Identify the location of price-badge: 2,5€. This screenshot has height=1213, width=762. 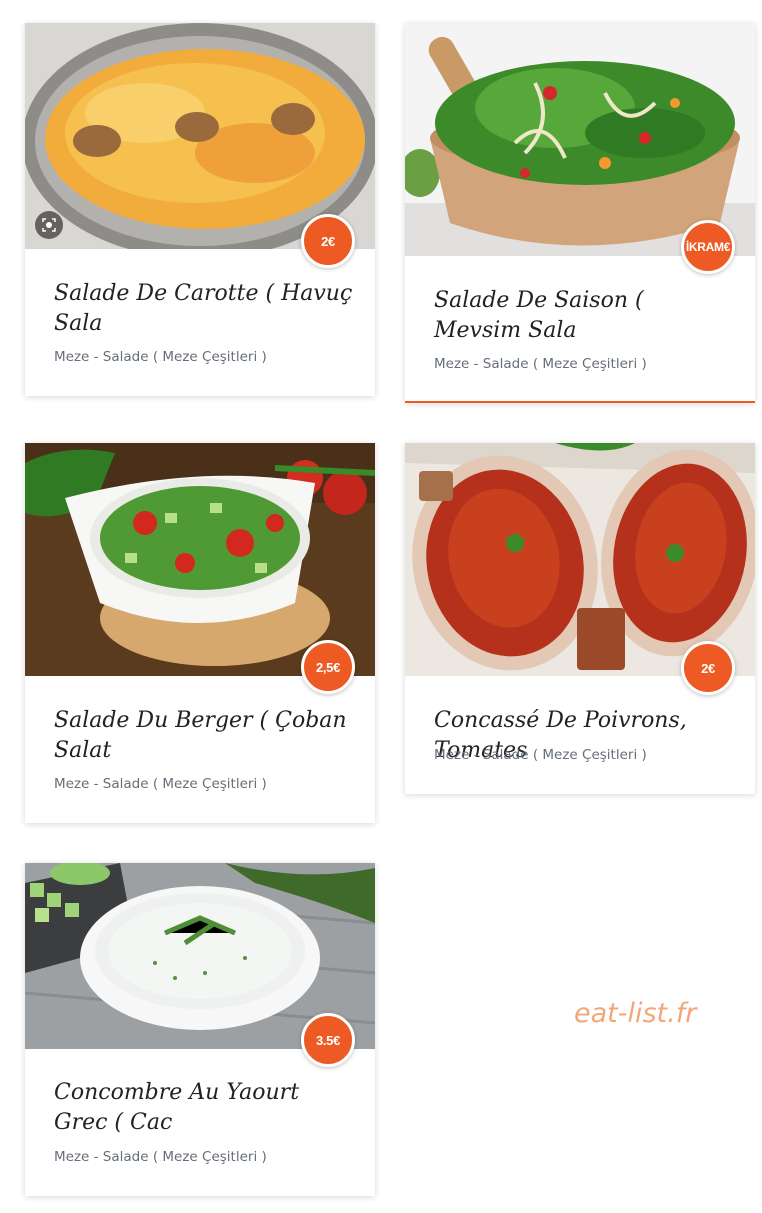
(328, 667).